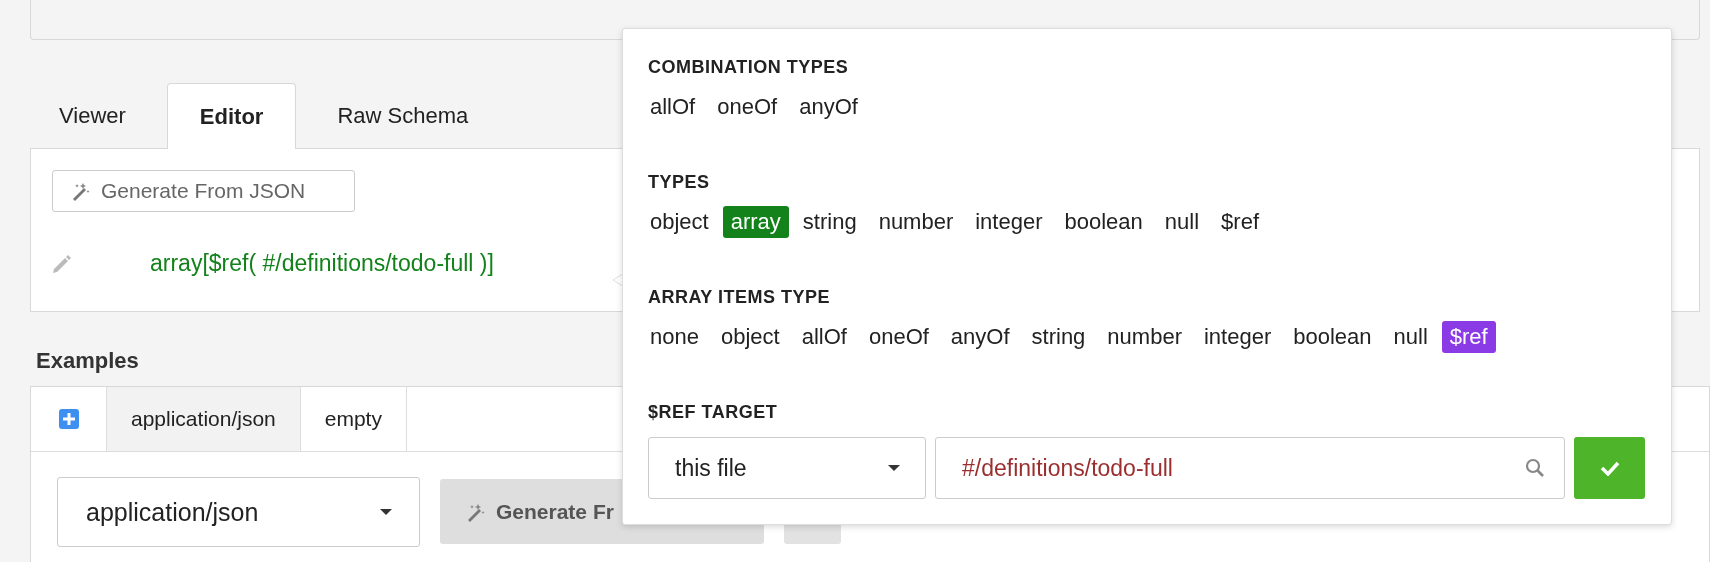  What do you see at coordinates (238, 512) in the screenshot?
I see `media-type-select: application/json` at bounding box center [238, 512].